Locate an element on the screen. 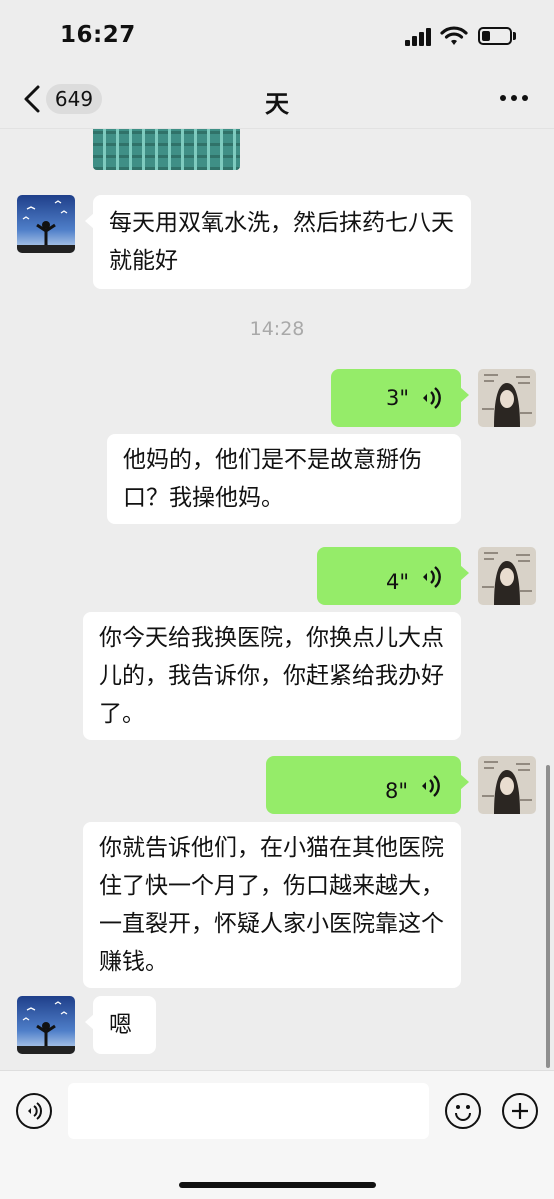  voice-duration: 3" is located at coordinates (398, 398).